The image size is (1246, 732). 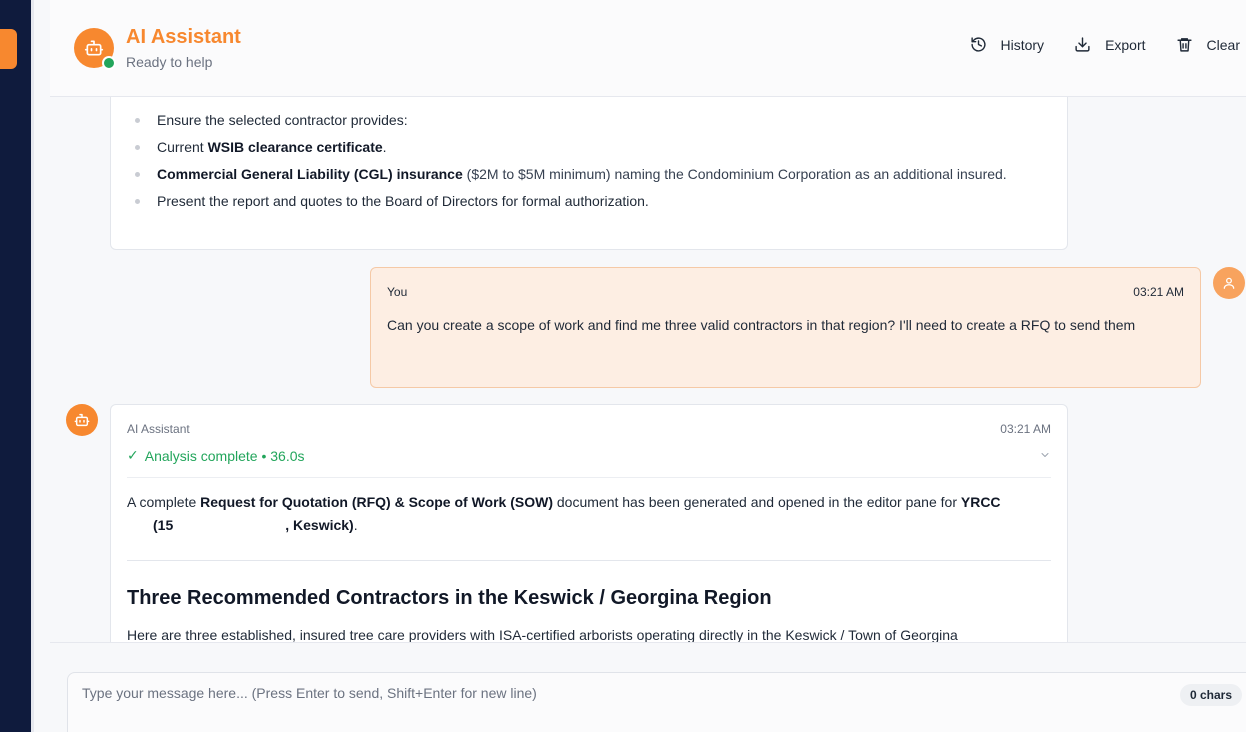 What do you see at coordinates (224, 455) in the screenshot?
I see `analysis-status-text: Analysis complete • 36.0s` at bounding box center [224, 455].